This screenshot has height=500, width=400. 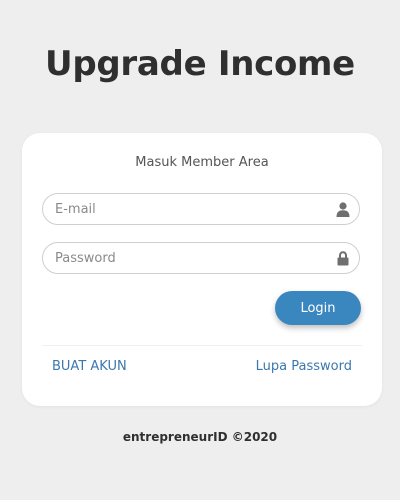 What do you see at coordinates (200, 437) in the screenshot?
I see `footer-copyright: entrepreneurID ©2020` at bounding box center [200, 437].